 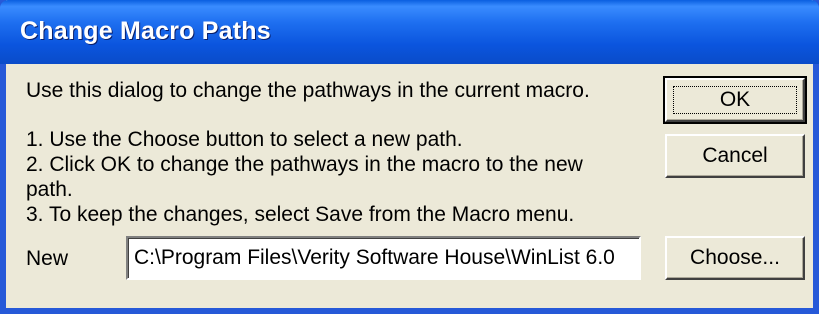 I want to click on new-path-label: New, so click(x=47, y=258).